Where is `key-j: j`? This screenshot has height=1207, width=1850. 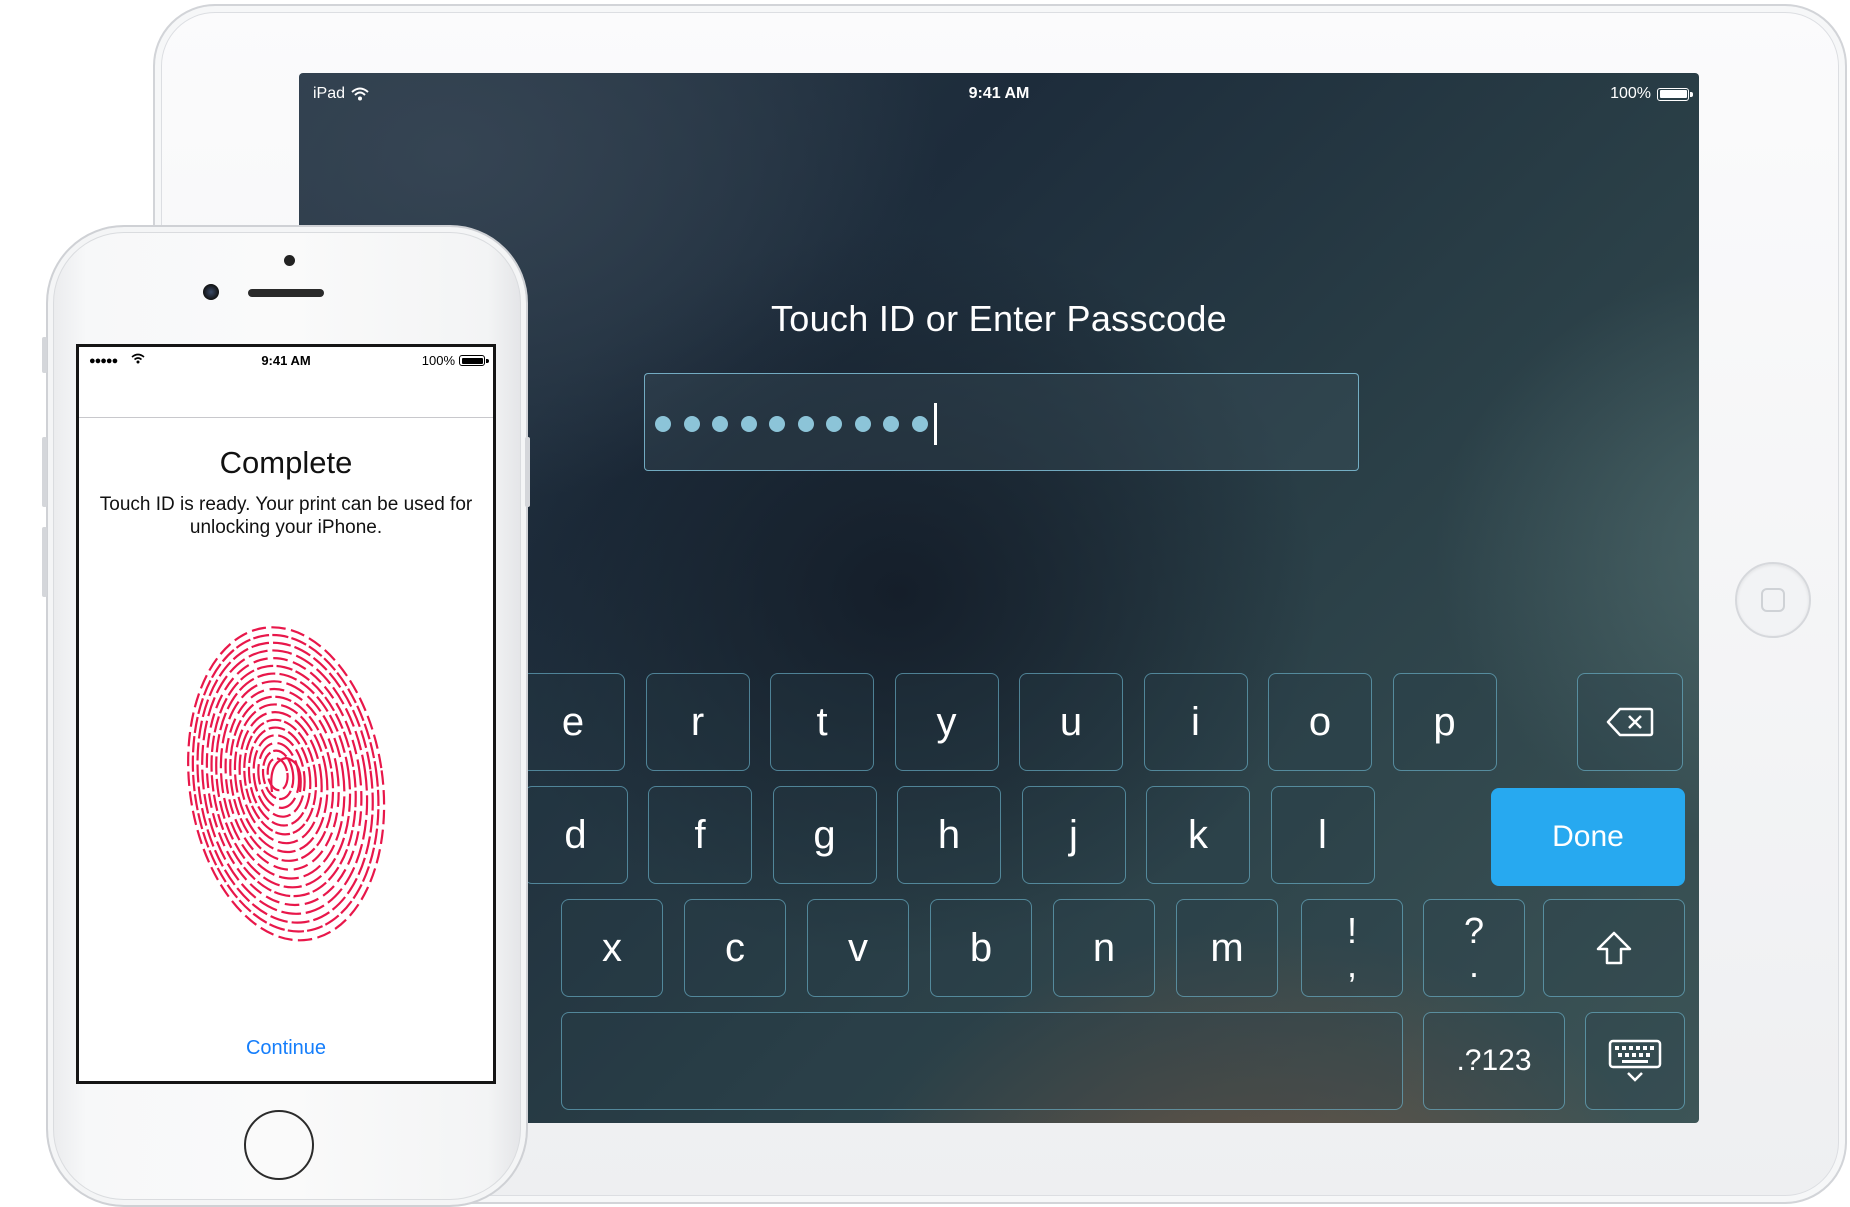 key-j: j is located at coordinates (1073, 835).